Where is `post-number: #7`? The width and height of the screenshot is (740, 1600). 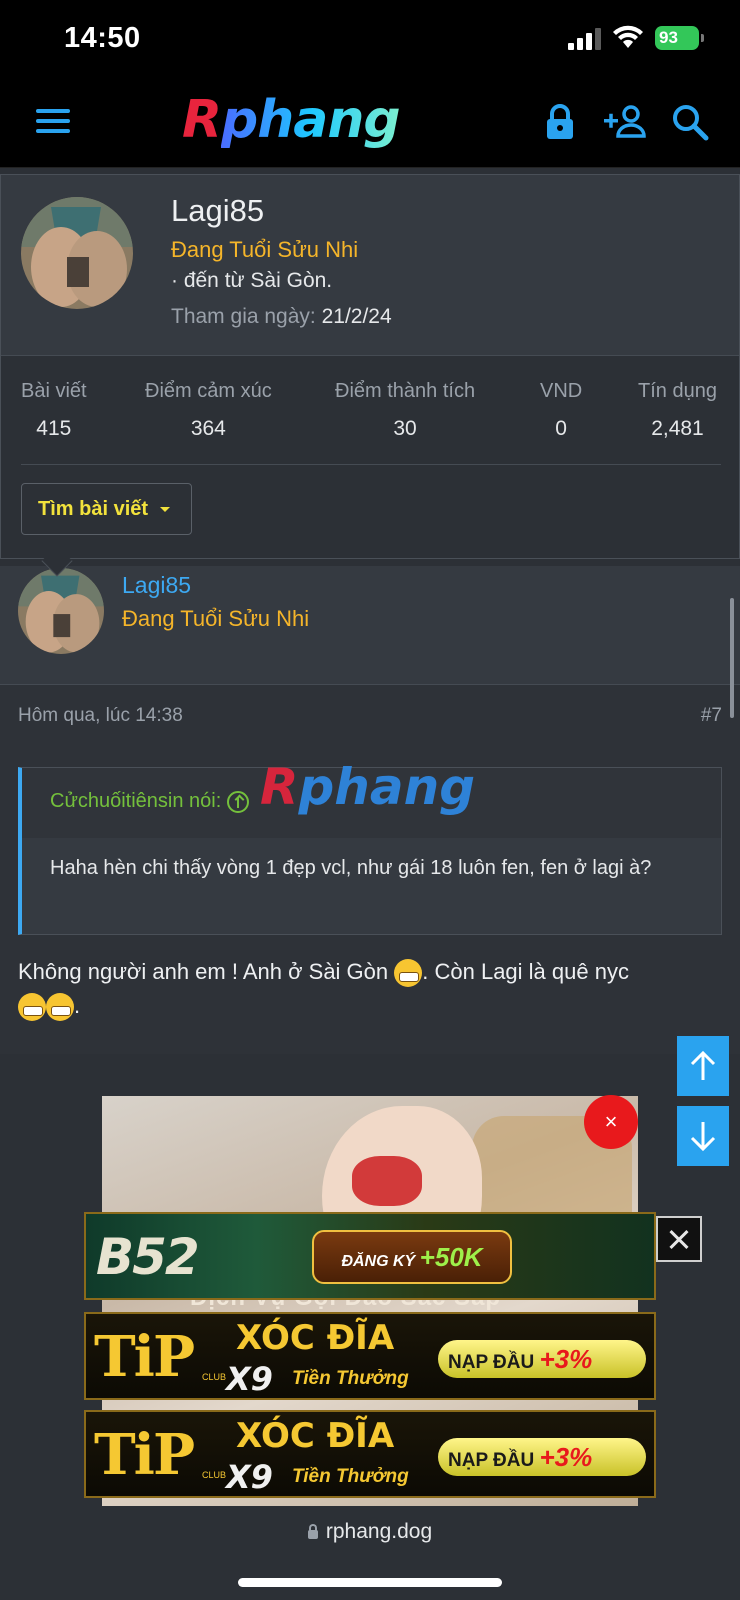
post-number: #7 is located at coordinates (711, 716).